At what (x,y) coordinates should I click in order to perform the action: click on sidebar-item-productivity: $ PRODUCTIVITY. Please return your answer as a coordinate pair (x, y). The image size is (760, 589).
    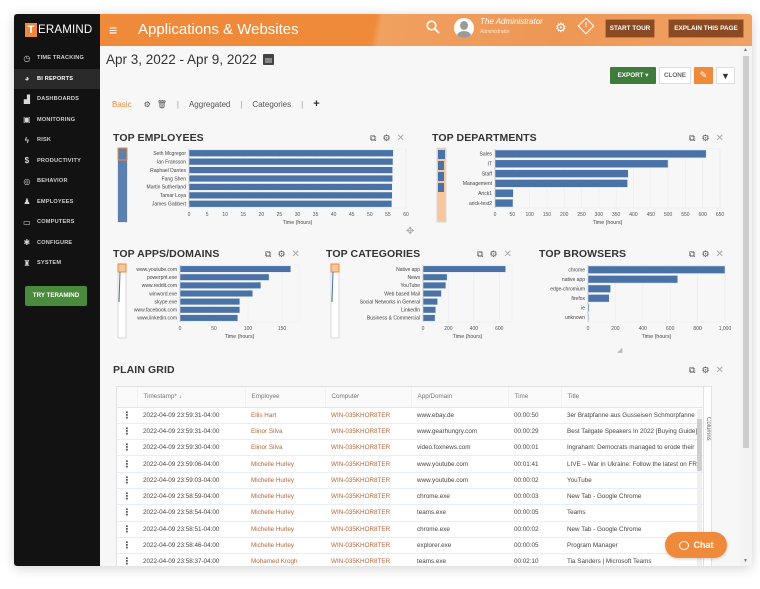
    Looking at the image, I should click on (57, 161).